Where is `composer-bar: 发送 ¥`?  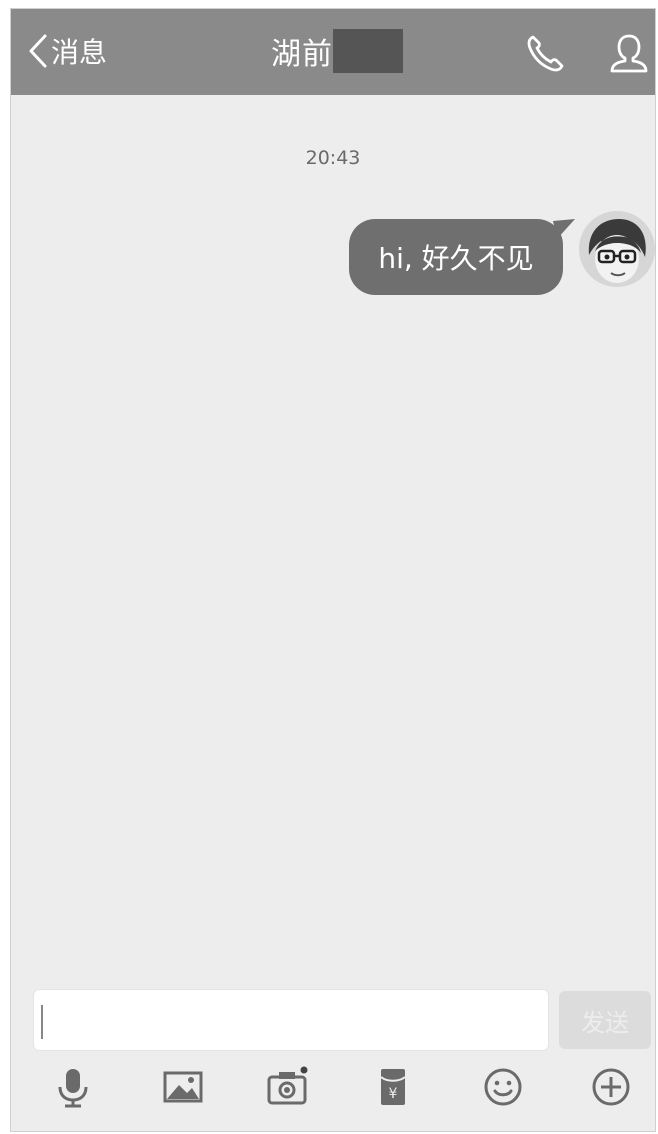 composer-bar: 发送 ¥ is located at coordinates (333, 1054).